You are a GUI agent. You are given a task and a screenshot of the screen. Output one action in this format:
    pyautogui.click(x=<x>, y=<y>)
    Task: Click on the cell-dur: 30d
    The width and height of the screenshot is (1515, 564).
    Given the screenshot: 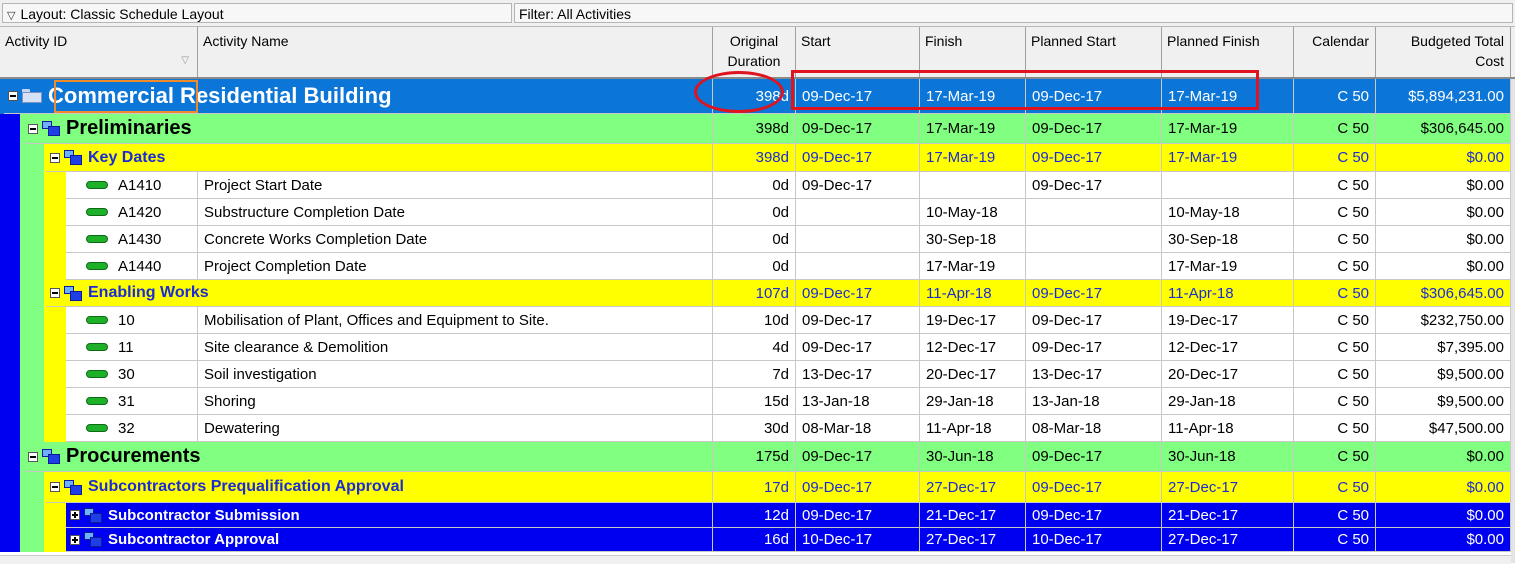 What is the action you would take?
    pyautogui.click(x=754, y=428)
    